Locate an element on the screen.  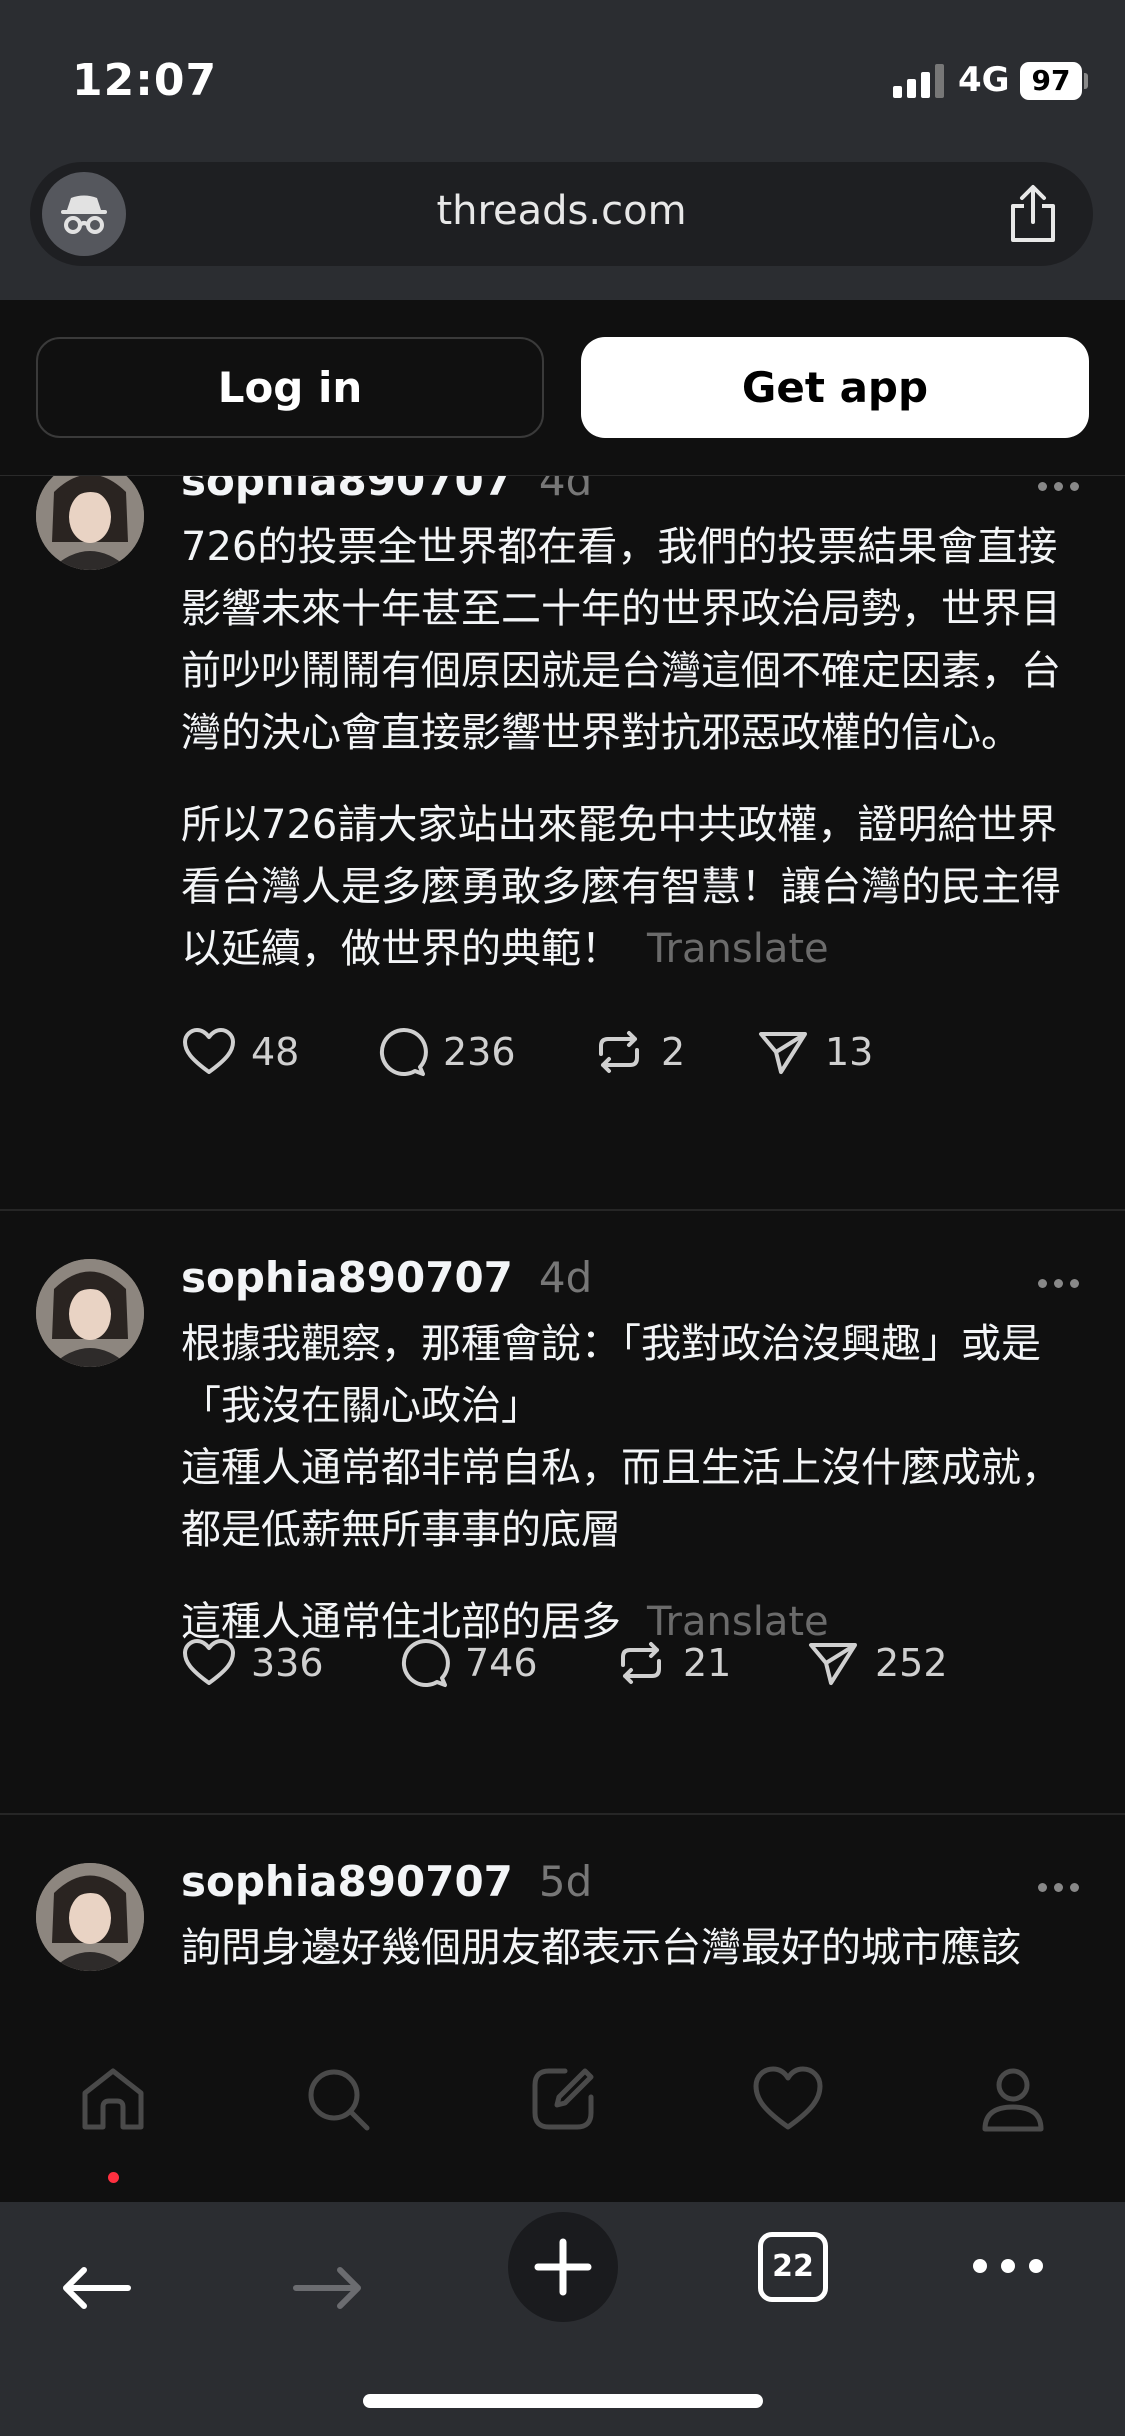
post-age: 5d is located at coordinates (565, 1881).